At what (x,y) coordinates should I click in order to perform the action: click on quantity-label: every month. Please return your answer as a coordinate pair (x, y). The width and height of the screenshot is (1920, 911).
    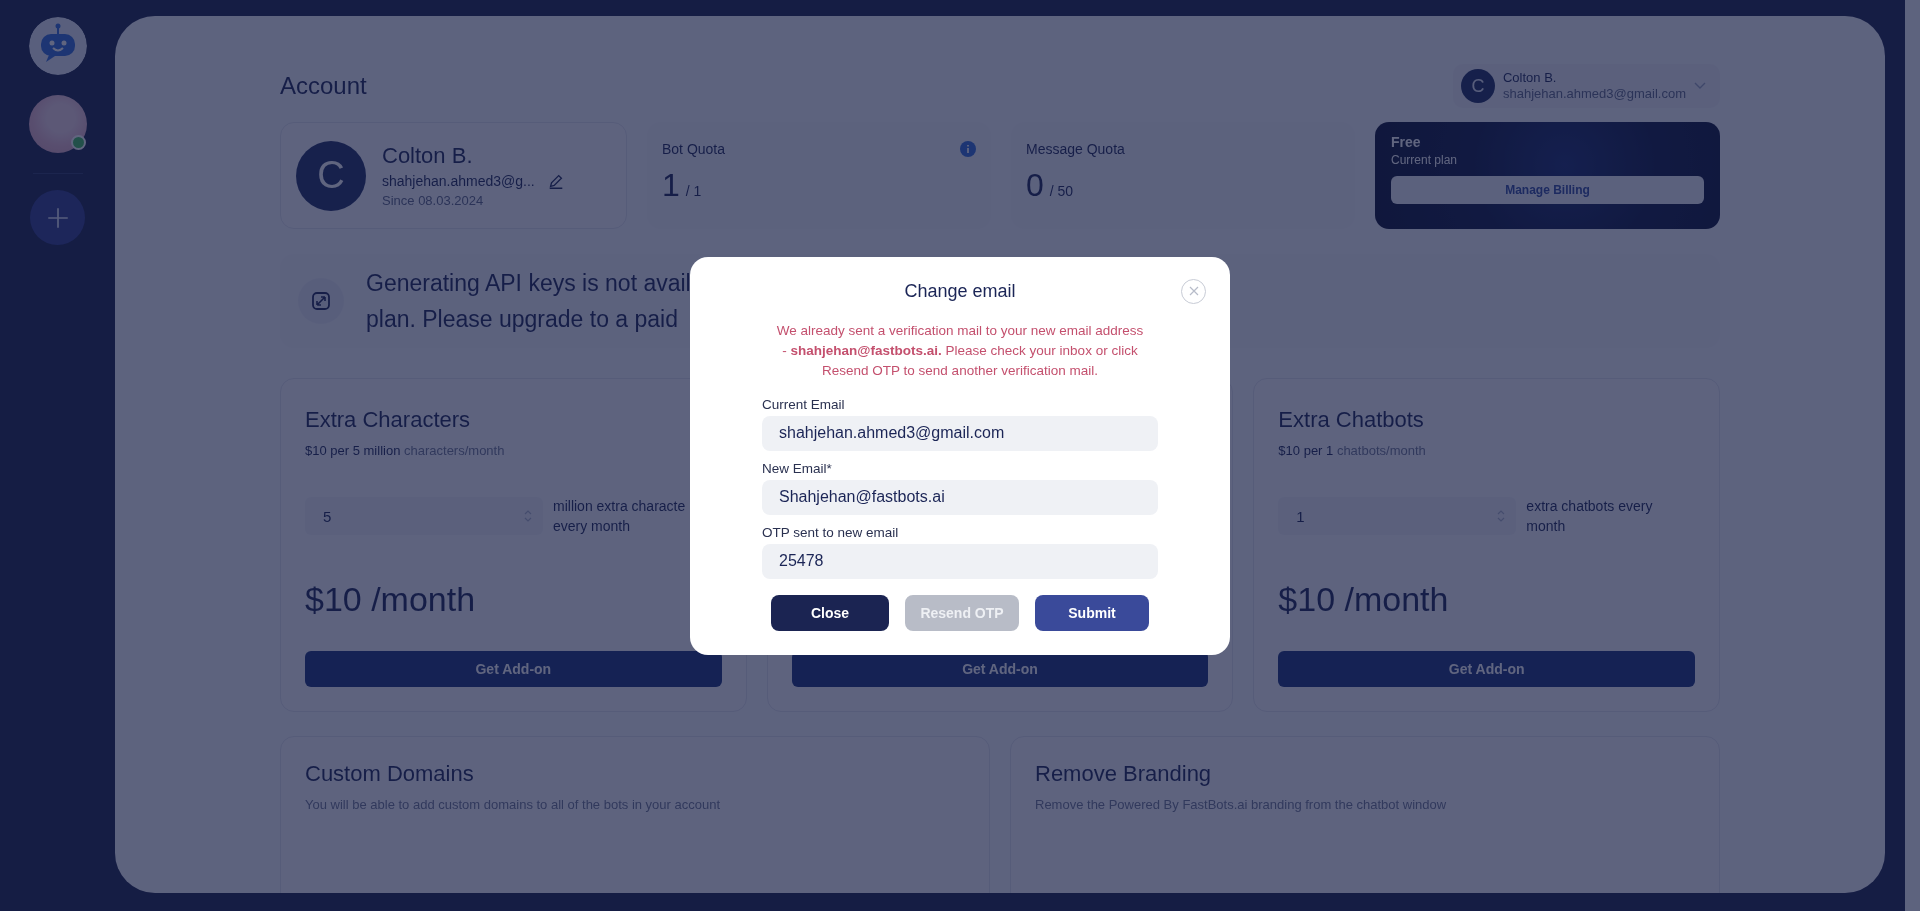
    Looking at the image, I should click on (592, 526).